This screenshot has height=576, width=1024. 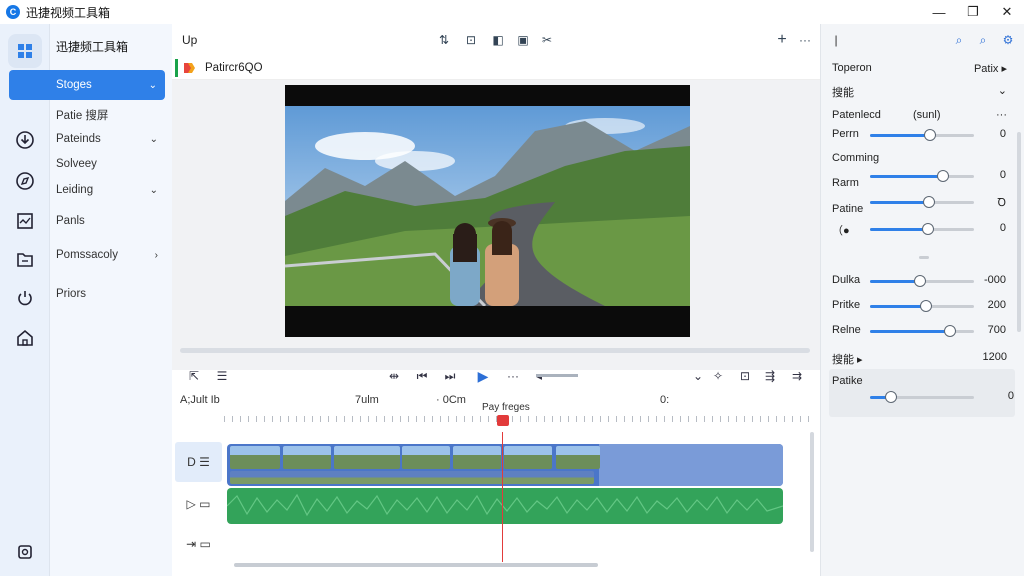 What do you see at coordinates (92, 47) in the screenshot?
I see `menu-header: 迅捷频工具箱` at bounding box center [92, 47].